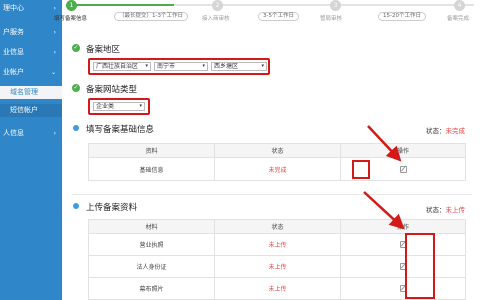 The image size is (480, 300). What do you see at coordinates (166, 66) in the screenshot?
I see `city-value: 南宁市` at bounding box center [166, 66].